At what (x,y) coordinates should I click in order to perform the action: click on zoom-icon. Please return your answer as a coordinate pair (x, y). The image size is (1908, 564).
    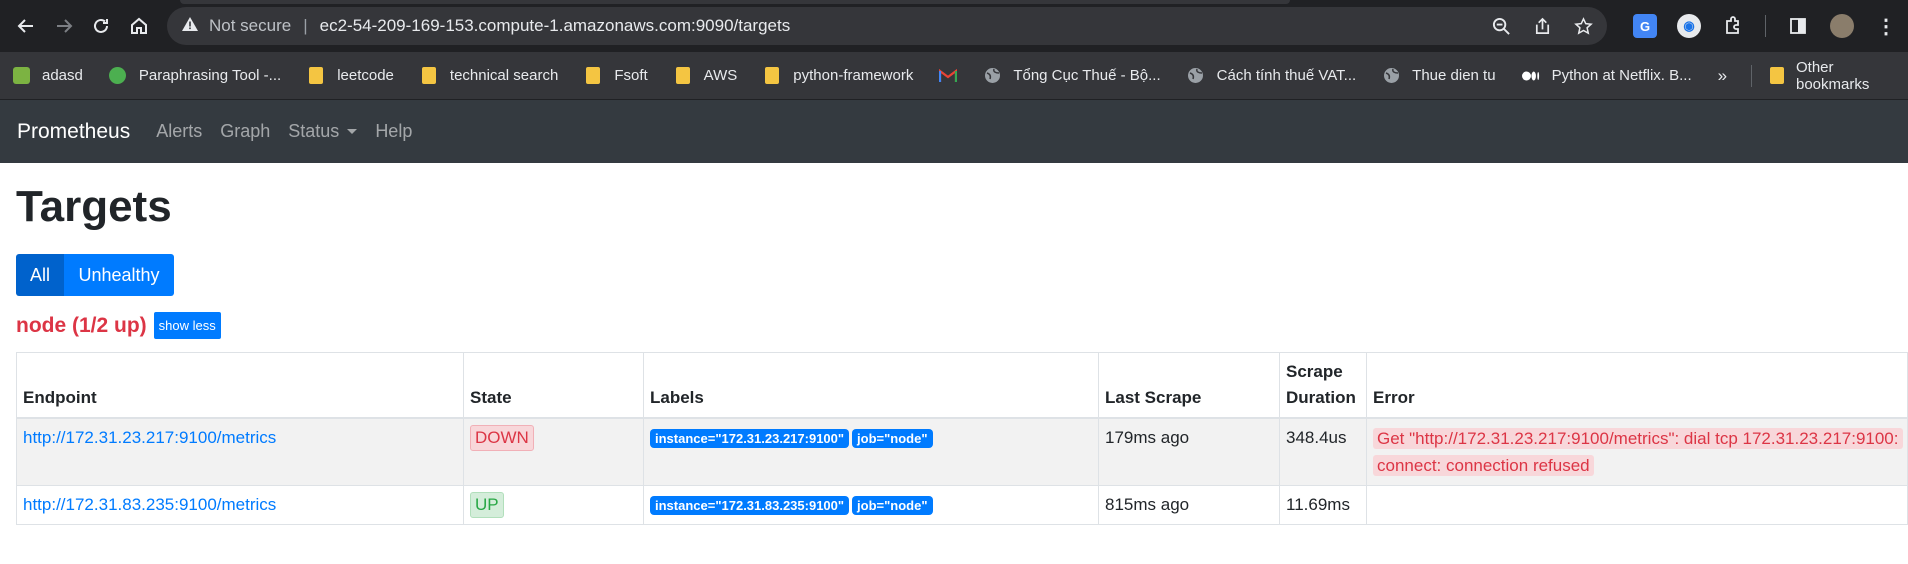
    Looking at the image, I should click on (1501, 26).